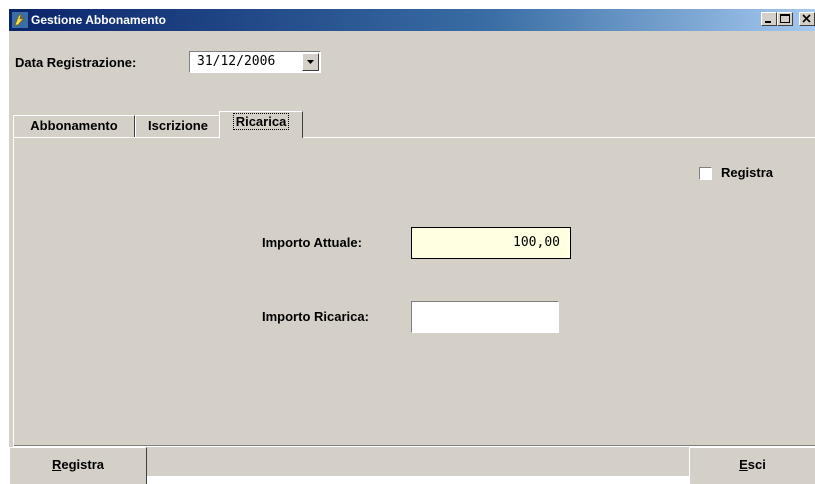 The width and height of the screenshot is (815, 484). I want to click on tab-ricarica: Ricarica, so click(261, 124).